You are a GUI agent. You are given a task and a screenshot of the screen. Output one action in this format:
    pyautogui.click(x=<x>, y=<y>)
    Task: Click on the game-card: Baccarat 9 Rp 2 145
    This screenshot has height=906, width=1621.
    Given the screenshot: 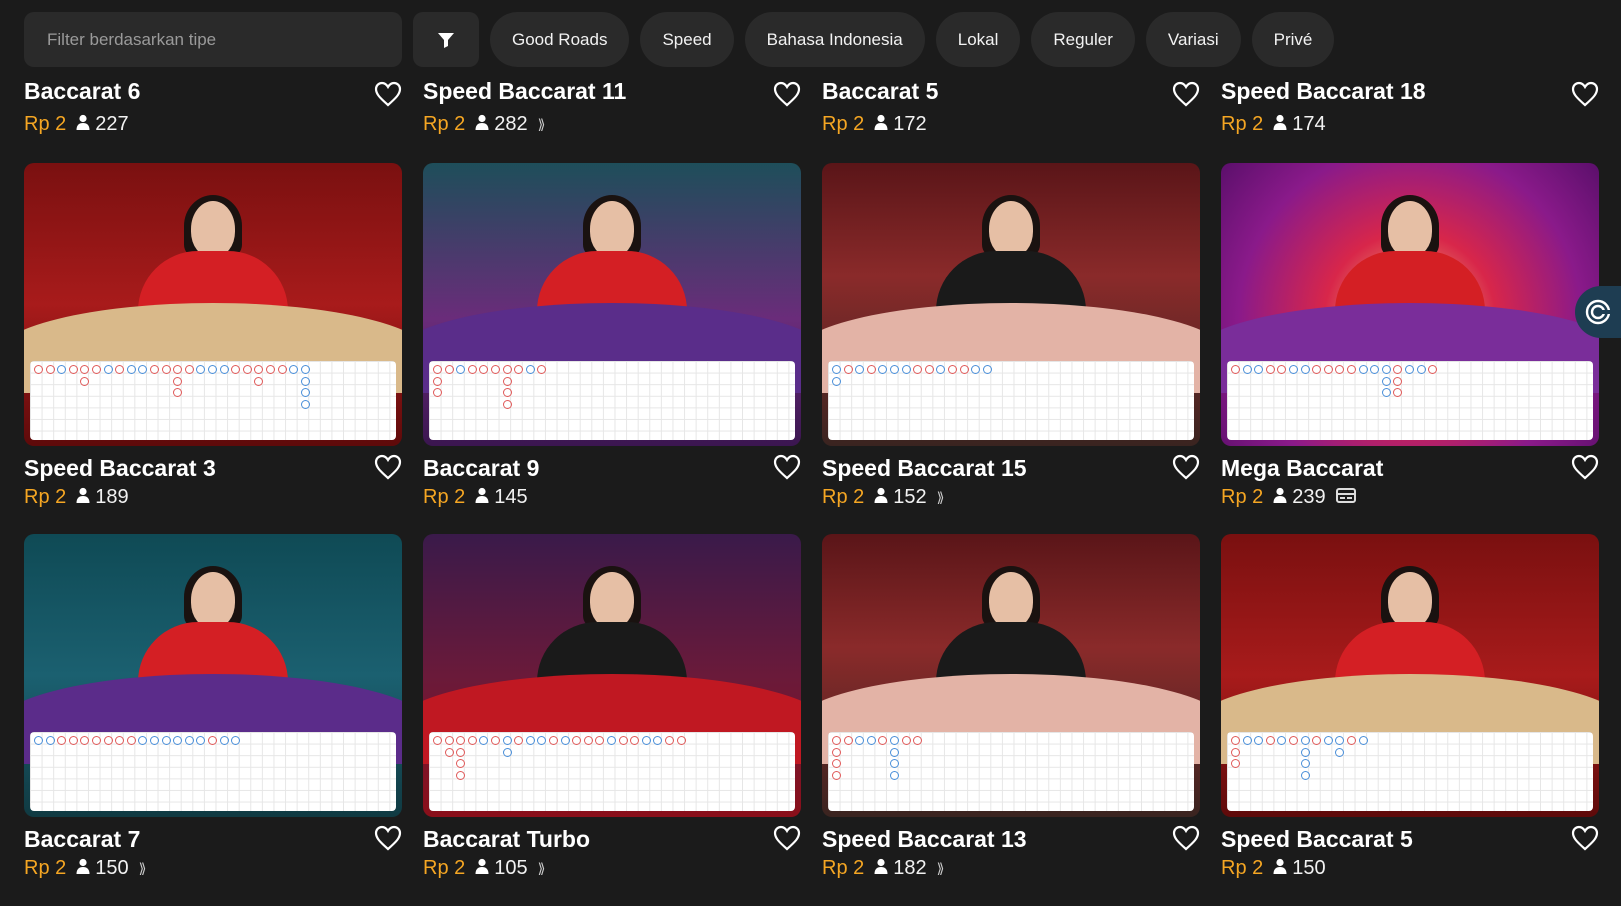 What is the action you would take?
    pyautogui.click(x=612, y=335)
    